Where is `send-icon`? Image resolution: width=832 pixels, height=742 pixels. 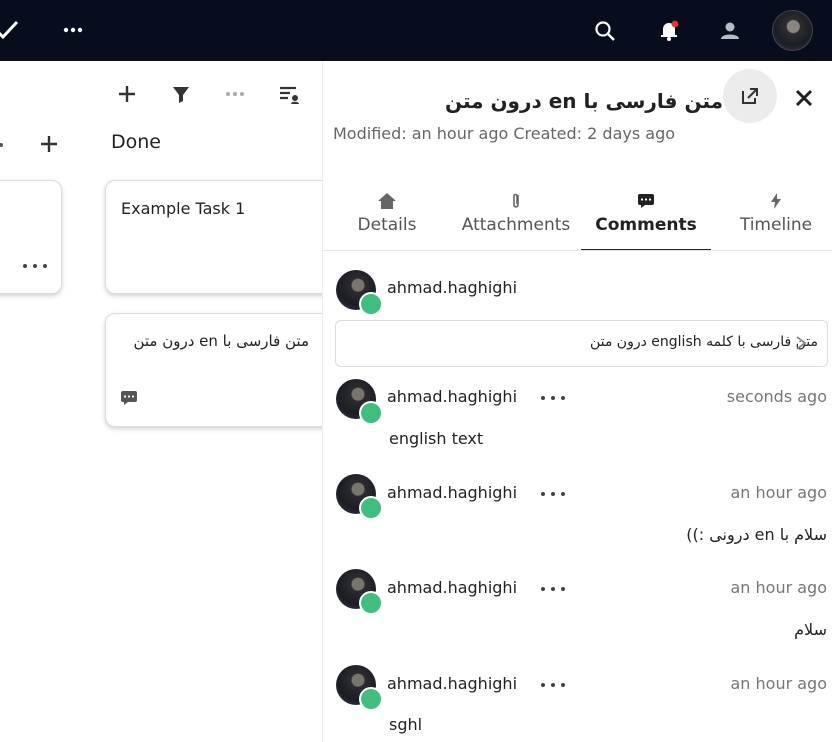
send-icon is located at coordinates (801, 343).